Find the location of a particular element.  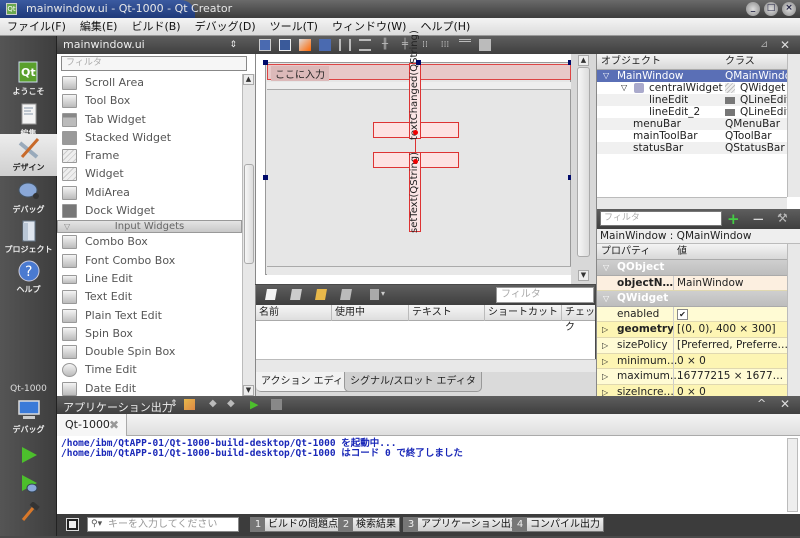

menu-file: ファイル(F) is located at coordinates (36, 27).